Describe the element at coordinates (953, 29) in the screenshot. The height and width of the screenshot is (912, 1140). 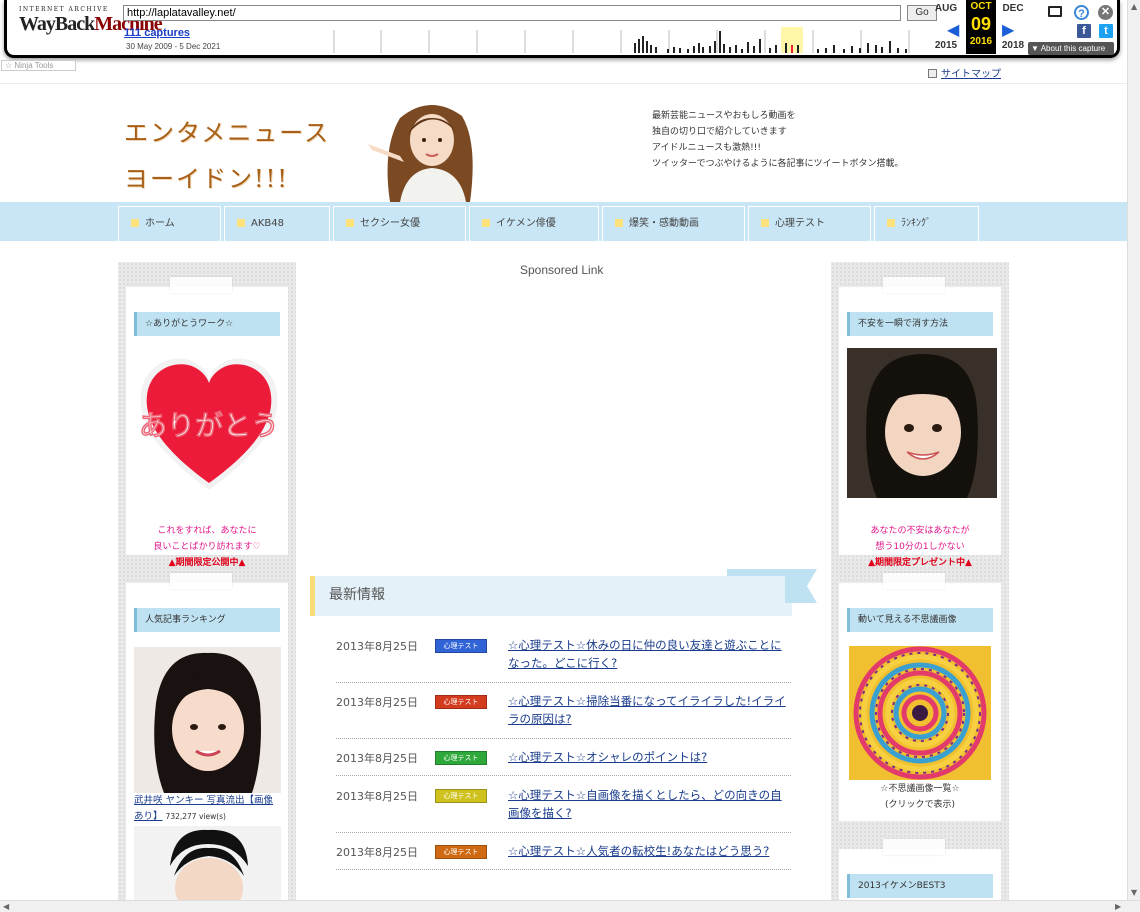
I see `wayback-prev-arrow-icon: ◀` at that location.